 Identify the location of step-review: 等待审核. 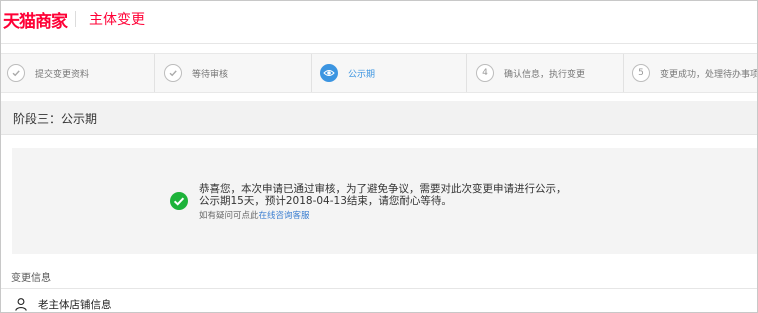
(196, 73).